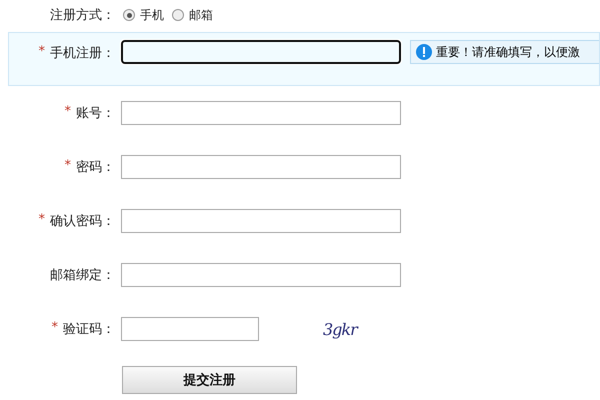 The width and height of the screenshot is (600, 400). What do you see at coordinates (143, 15) in the screenshot?
I see `radio-option: 手机` at bounding box center [143, 15].